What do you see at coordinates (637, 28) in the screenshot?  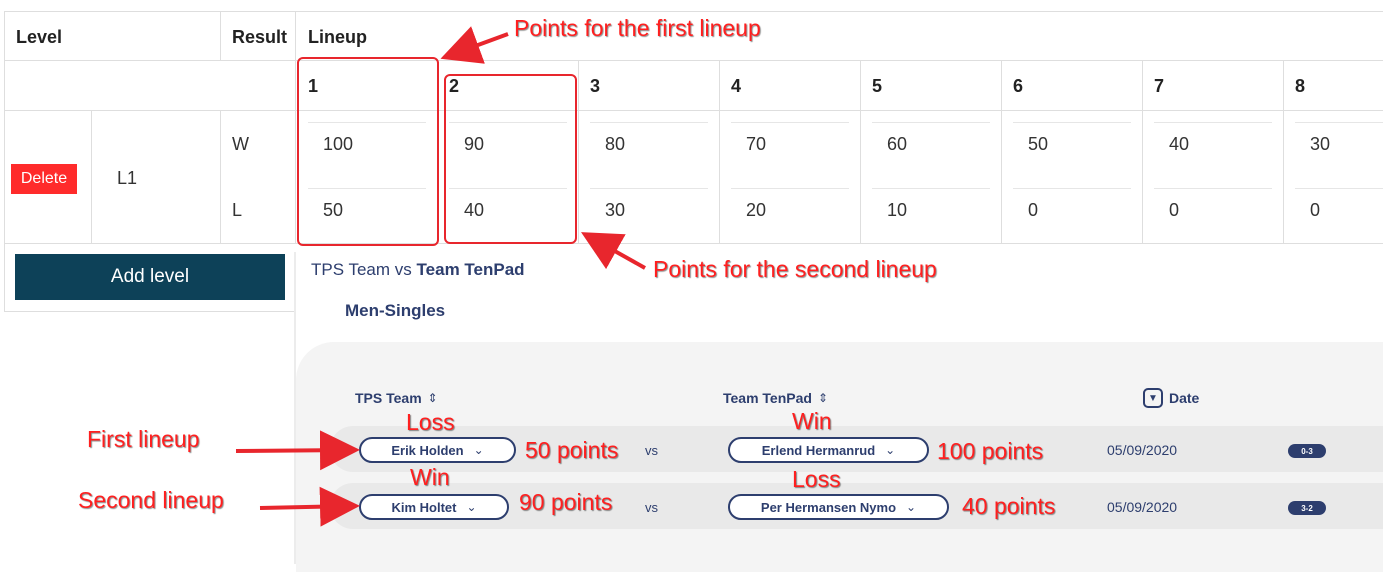 I see `annotation-first-lineup-points: Points for the first lineup` at bounding box center [637, 28].